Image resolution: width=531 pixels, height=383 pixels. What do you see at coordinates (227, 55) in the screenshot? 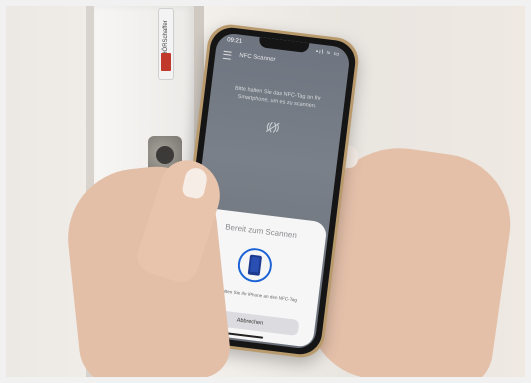
I see `menu-icon` at bounding box center [227, 55].